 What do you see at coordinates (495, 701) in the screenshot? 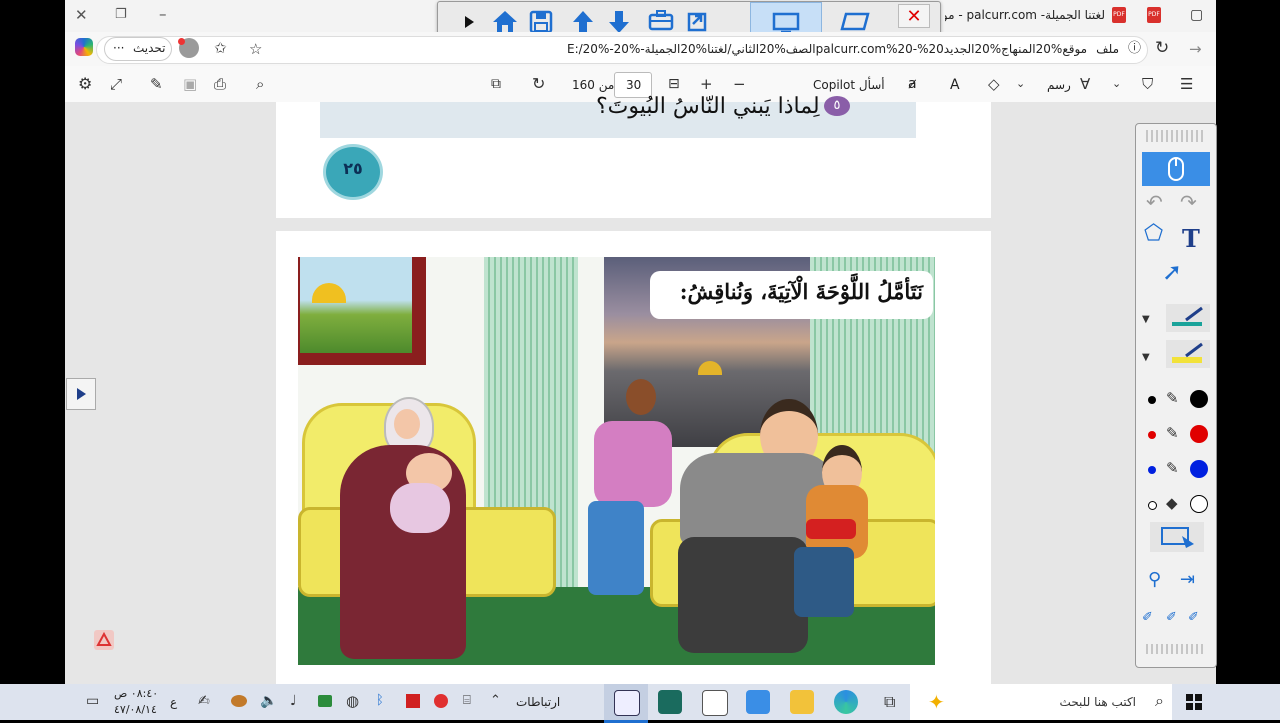
I see `tray-expand-icon: ⌃` at bounding box center [495, 701].